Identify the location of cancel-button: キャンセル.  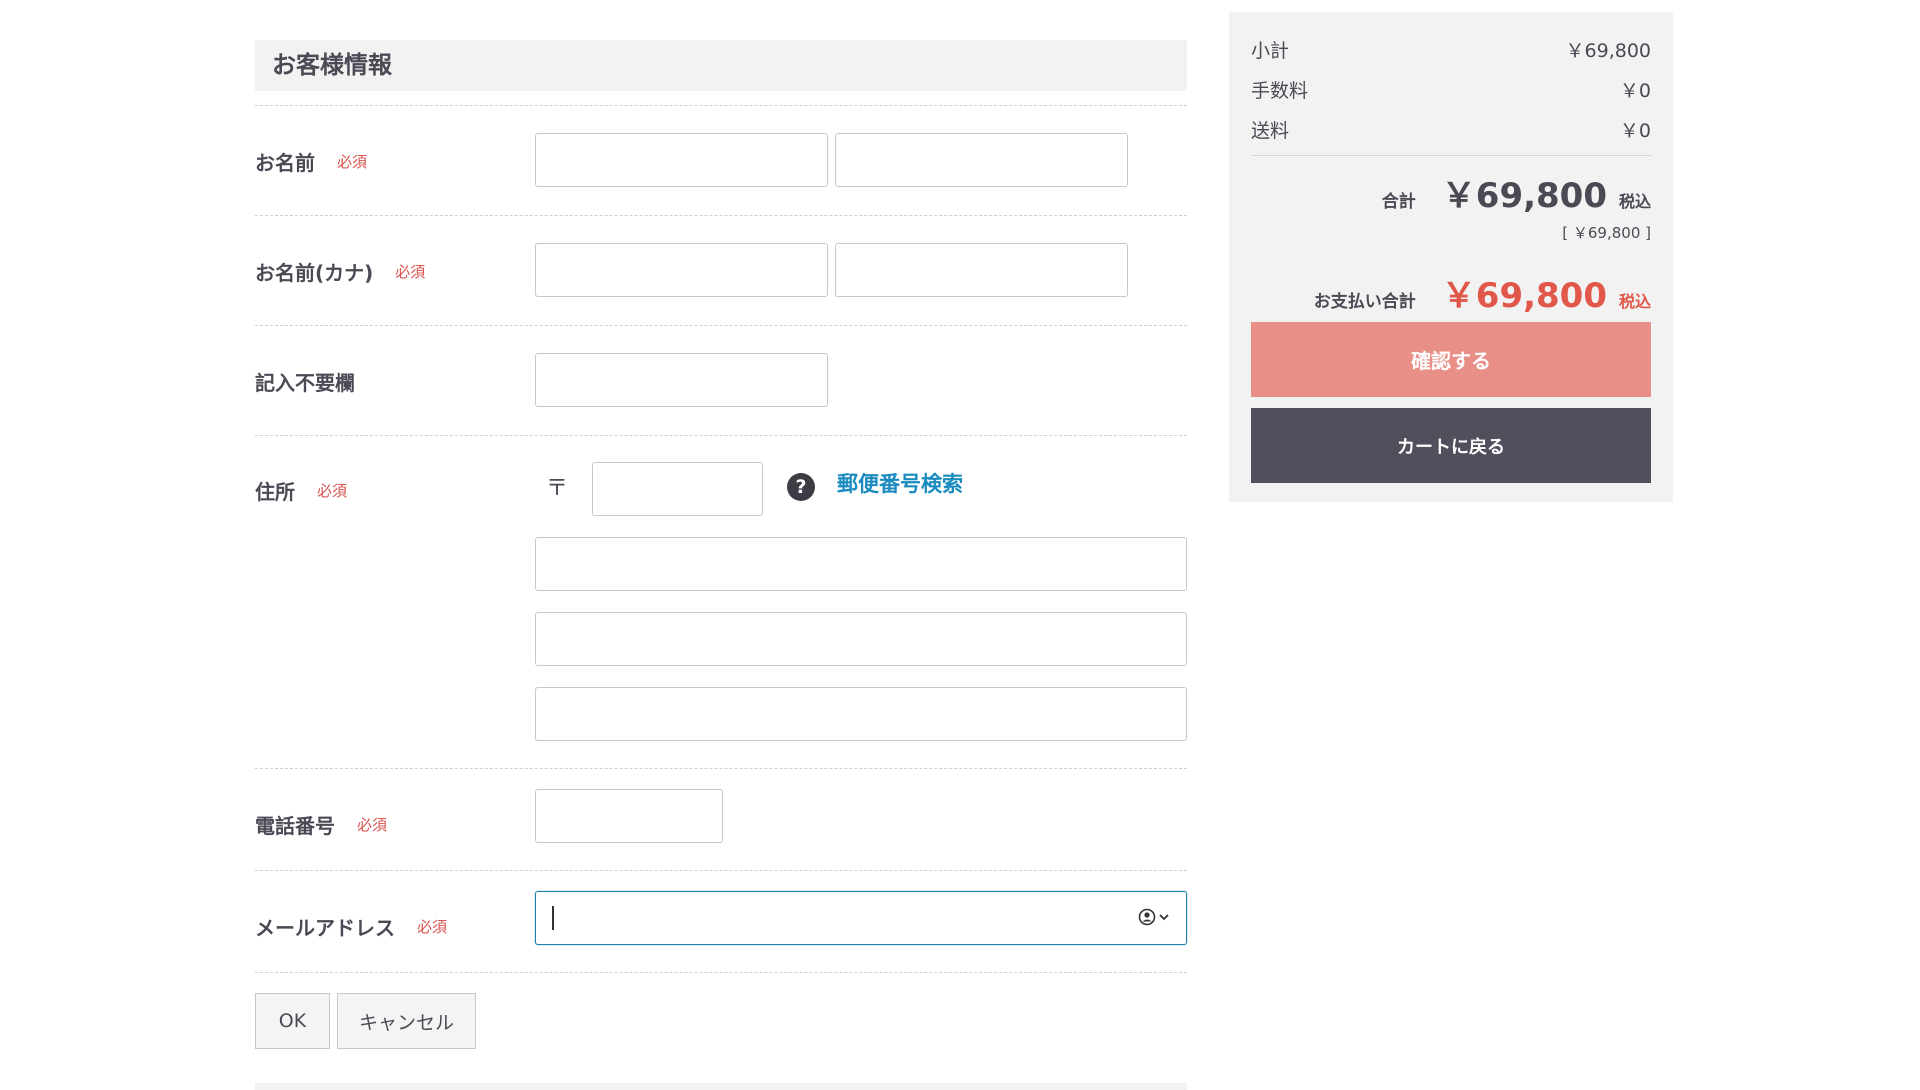
(406, 1021).